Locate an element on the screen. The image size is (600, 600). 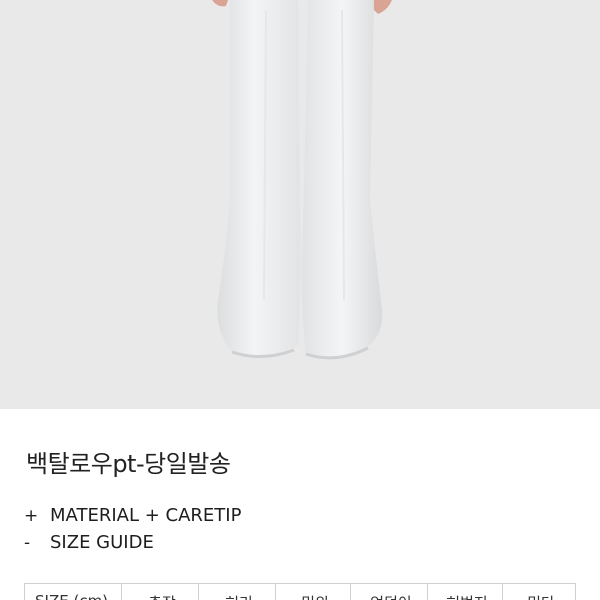
right-hand is located at coordinates (382, 7).